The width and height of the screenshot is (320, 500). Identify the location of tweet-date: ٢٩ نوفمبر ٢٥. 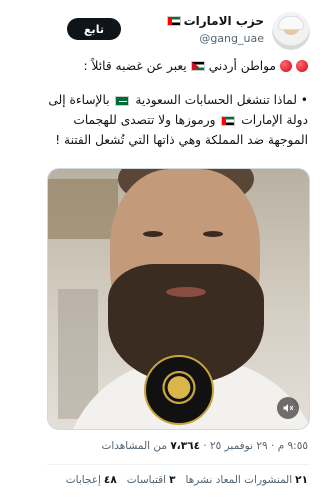
(239, 446).